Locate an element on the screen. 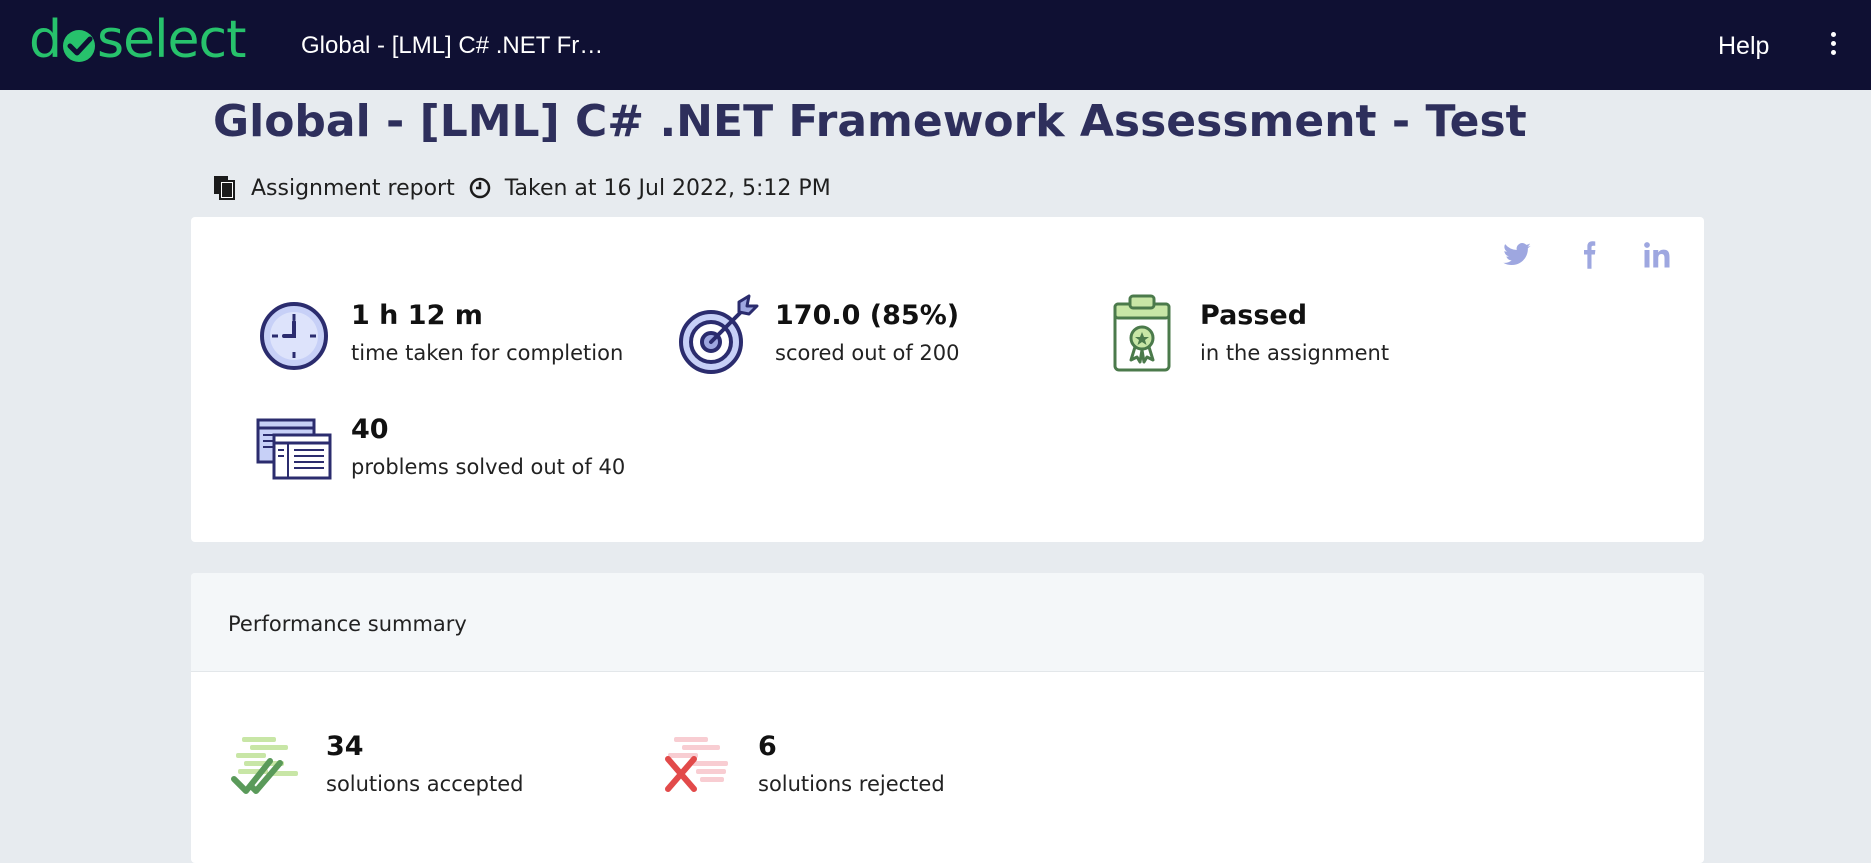 The height and width of the screenshot is (863, 1871). cross-icon is located at coordinates (702, 767).